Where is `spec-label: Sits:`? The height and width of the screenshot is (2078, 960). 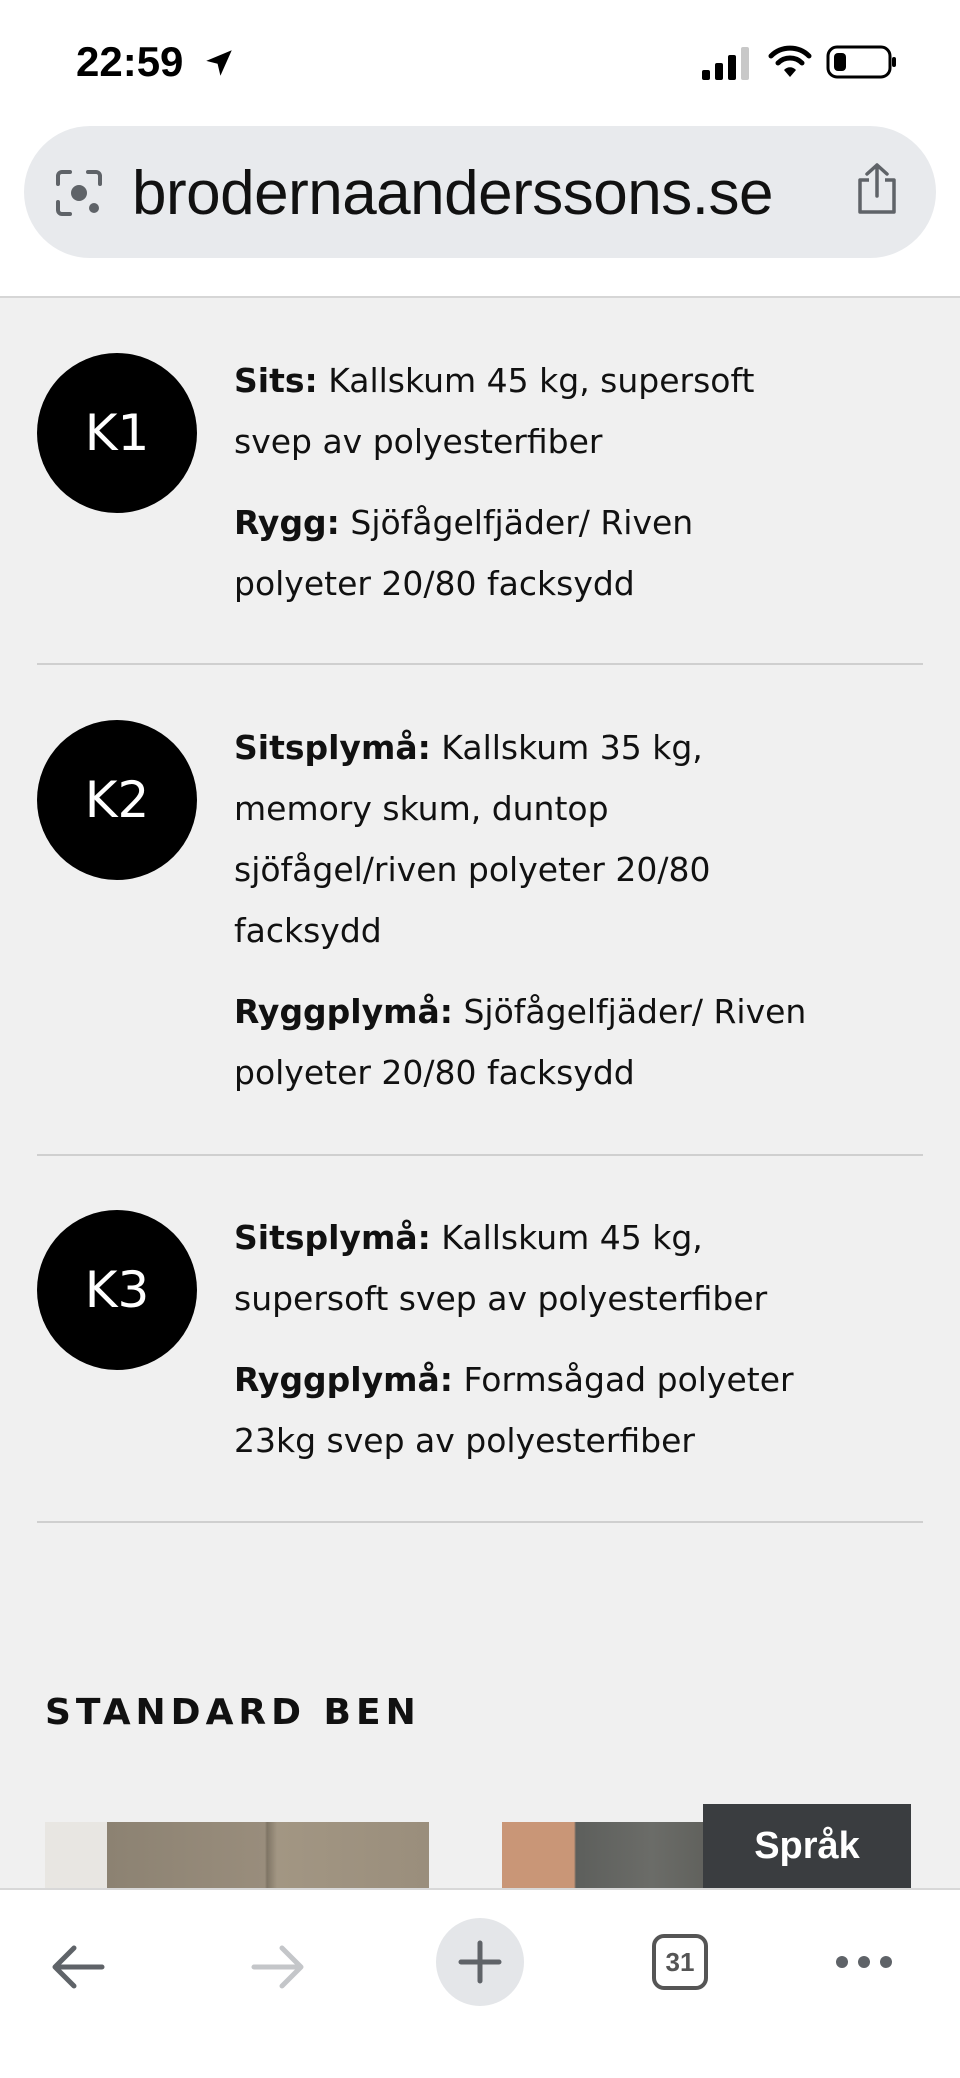 spec-label: Sits: is located at coordinates (276, 380).